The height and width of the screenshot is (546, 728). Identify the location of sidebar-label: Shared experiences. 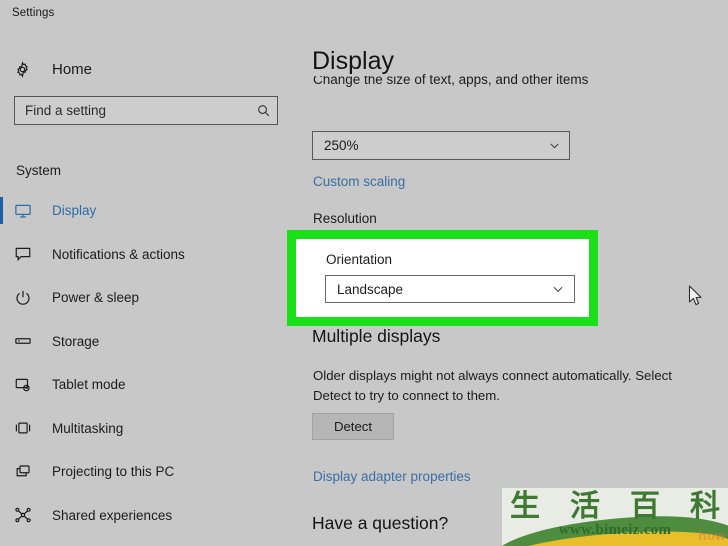
(112, 515).